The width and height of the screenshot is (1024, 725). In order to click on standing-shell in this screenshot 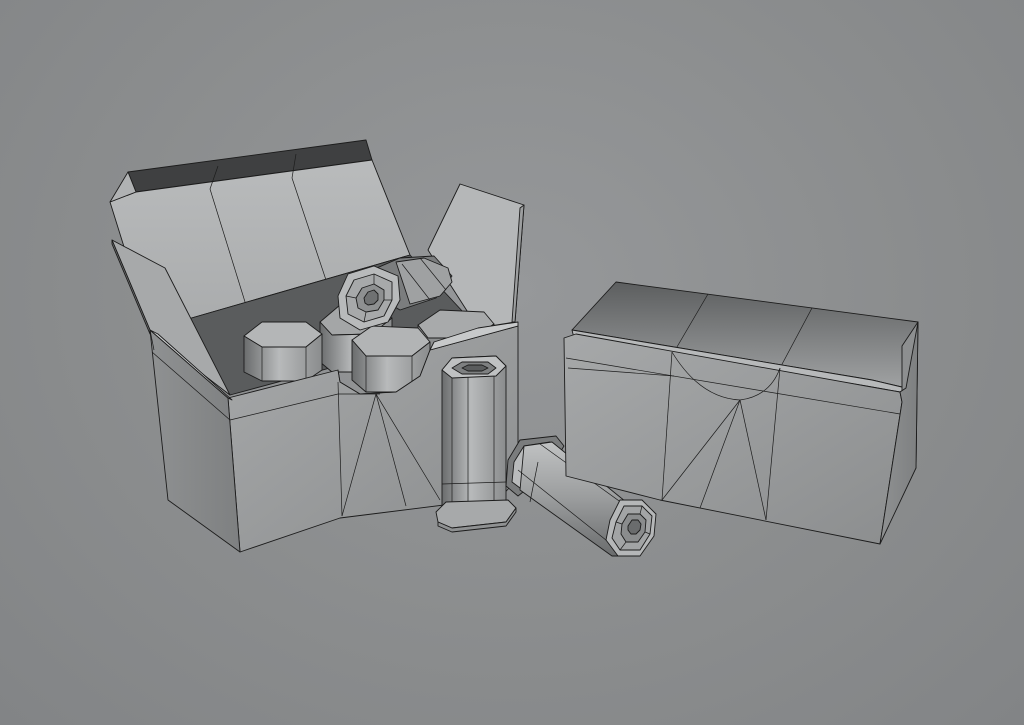, I will do `click(476, 444)`.